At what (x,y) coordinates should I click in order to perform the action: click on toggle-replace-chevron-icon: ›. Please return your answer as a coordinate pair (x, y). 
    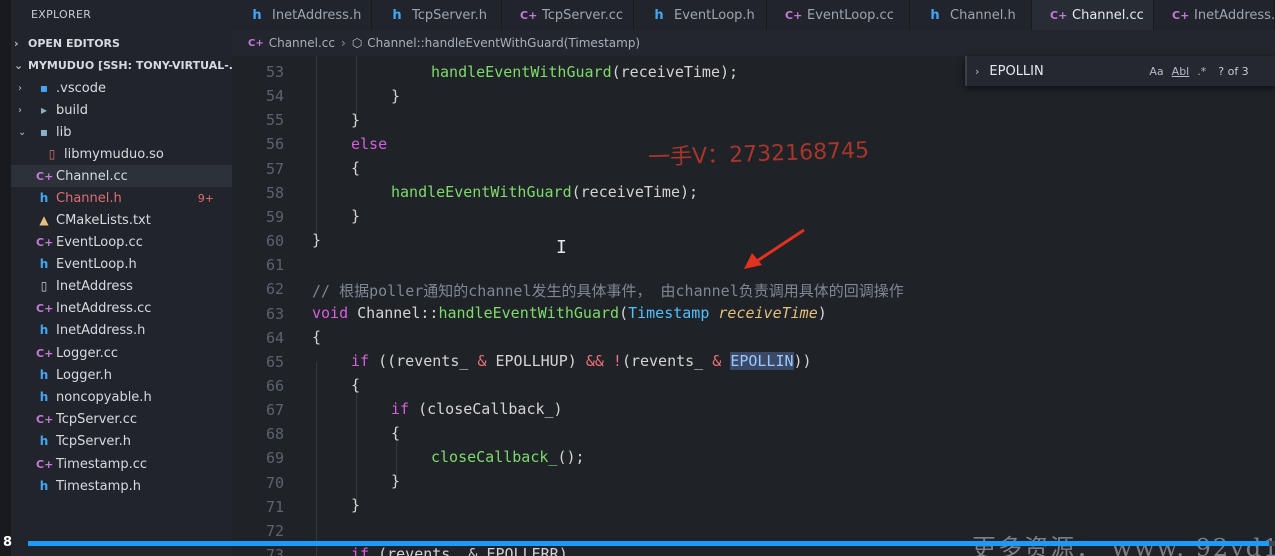
    Looking at the image, I should click on (977, 71).